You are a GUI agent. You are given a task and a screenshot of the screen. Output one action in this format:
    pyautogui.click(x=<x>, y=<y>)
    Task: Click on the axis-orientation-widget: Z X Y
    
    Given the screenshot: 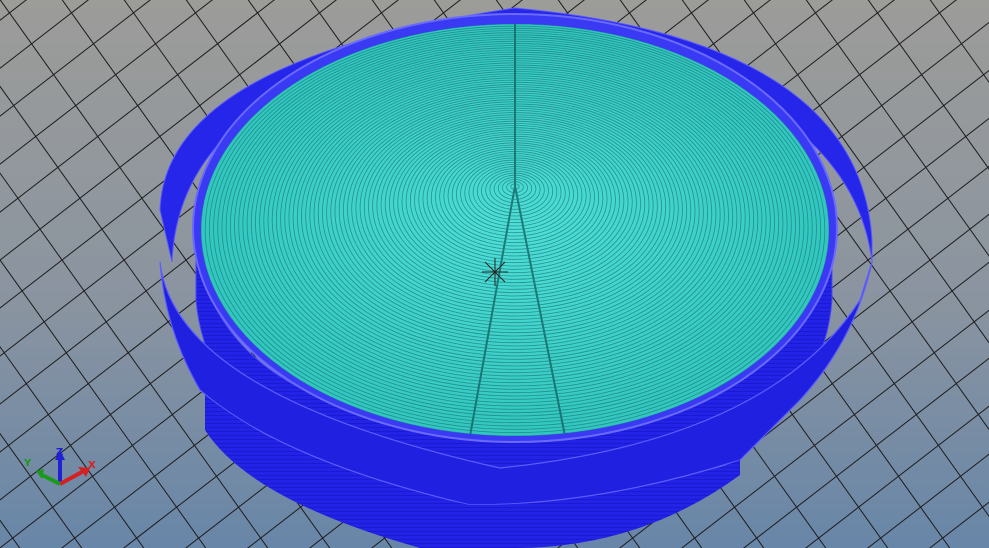 What is the action you would take?
    pyautogui.click(x=59, y=466)
    